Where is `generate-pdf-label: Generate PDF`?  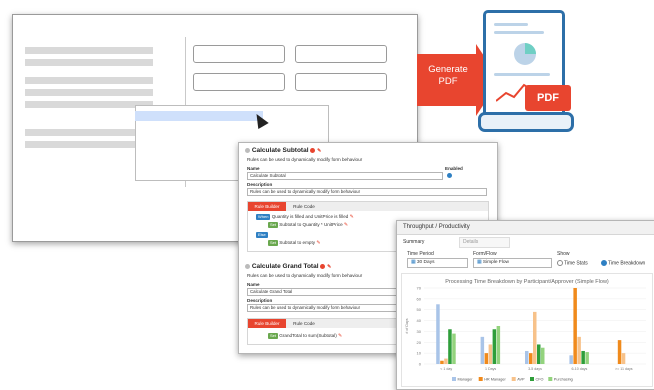
generate-pdf-label: Generate PDF is located at coordinates (448, 75).